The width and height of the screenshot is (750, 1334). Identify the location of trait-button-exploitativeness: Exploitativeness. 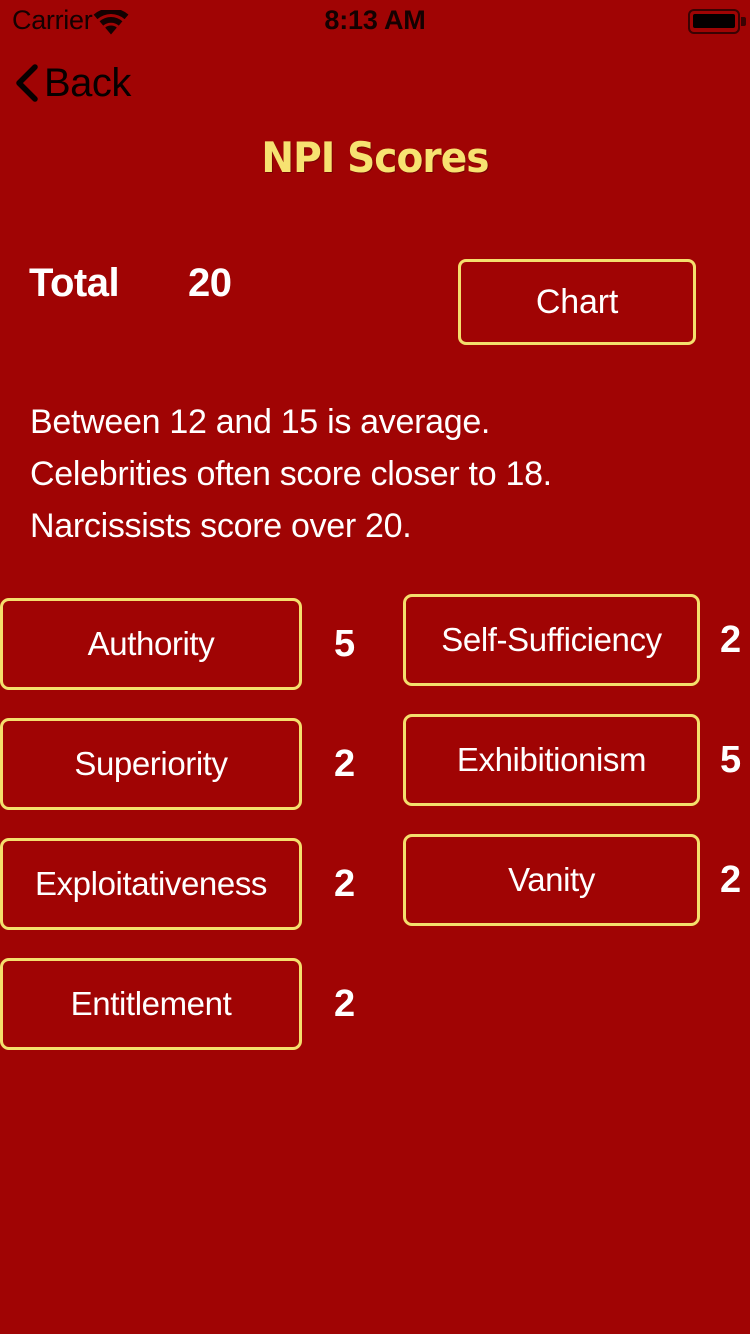
(151, 884).